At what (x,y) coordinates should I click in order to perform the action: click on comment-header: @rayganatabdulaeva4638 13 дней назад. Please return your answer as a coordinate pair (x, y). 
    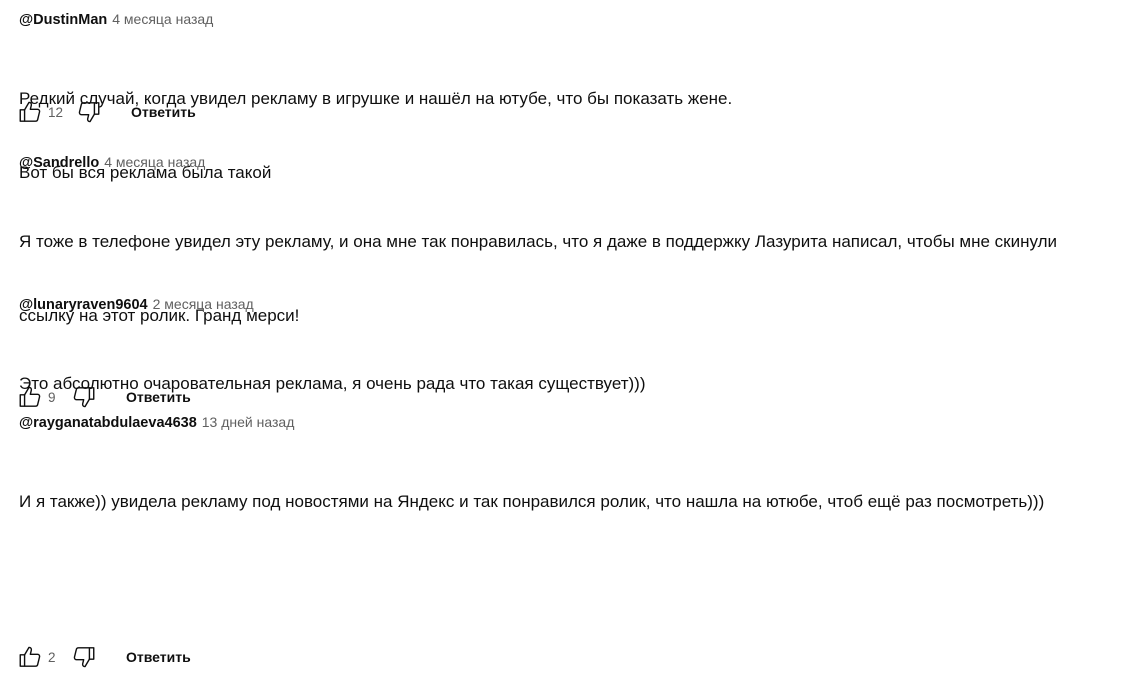
    Looking at the image, I should click on (156, 422).